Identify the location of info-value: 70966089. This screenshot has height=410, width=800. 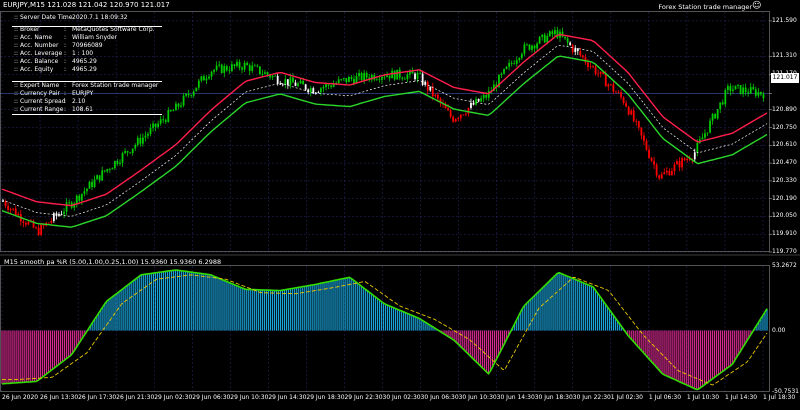
(87, 45).